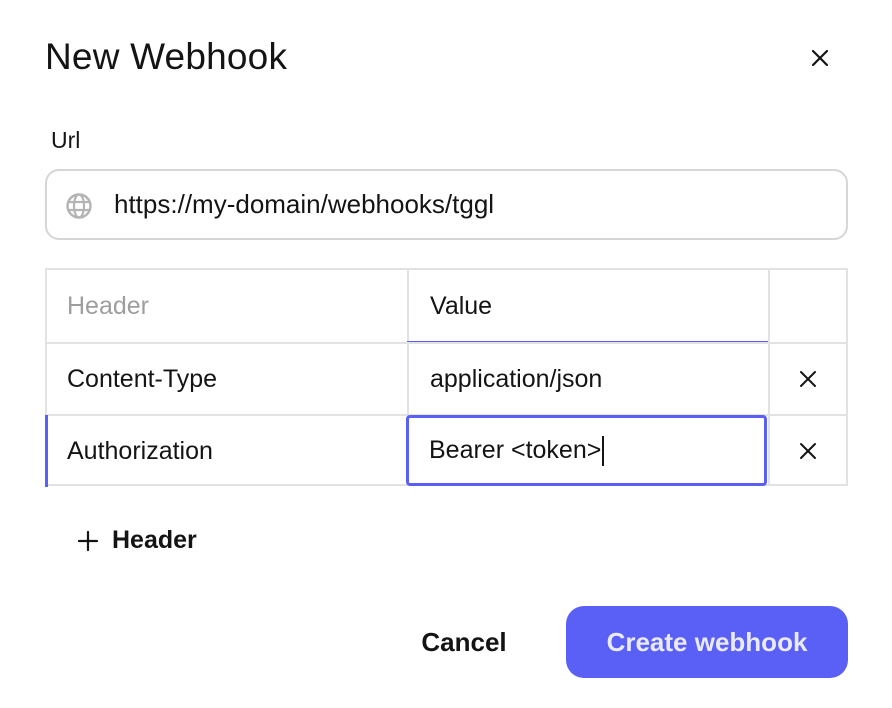 The height and width of the screenshot is (708, 892). Describe the element at coordinates (66, 140) in the screenshot. I see `url-label: Url` at that location.